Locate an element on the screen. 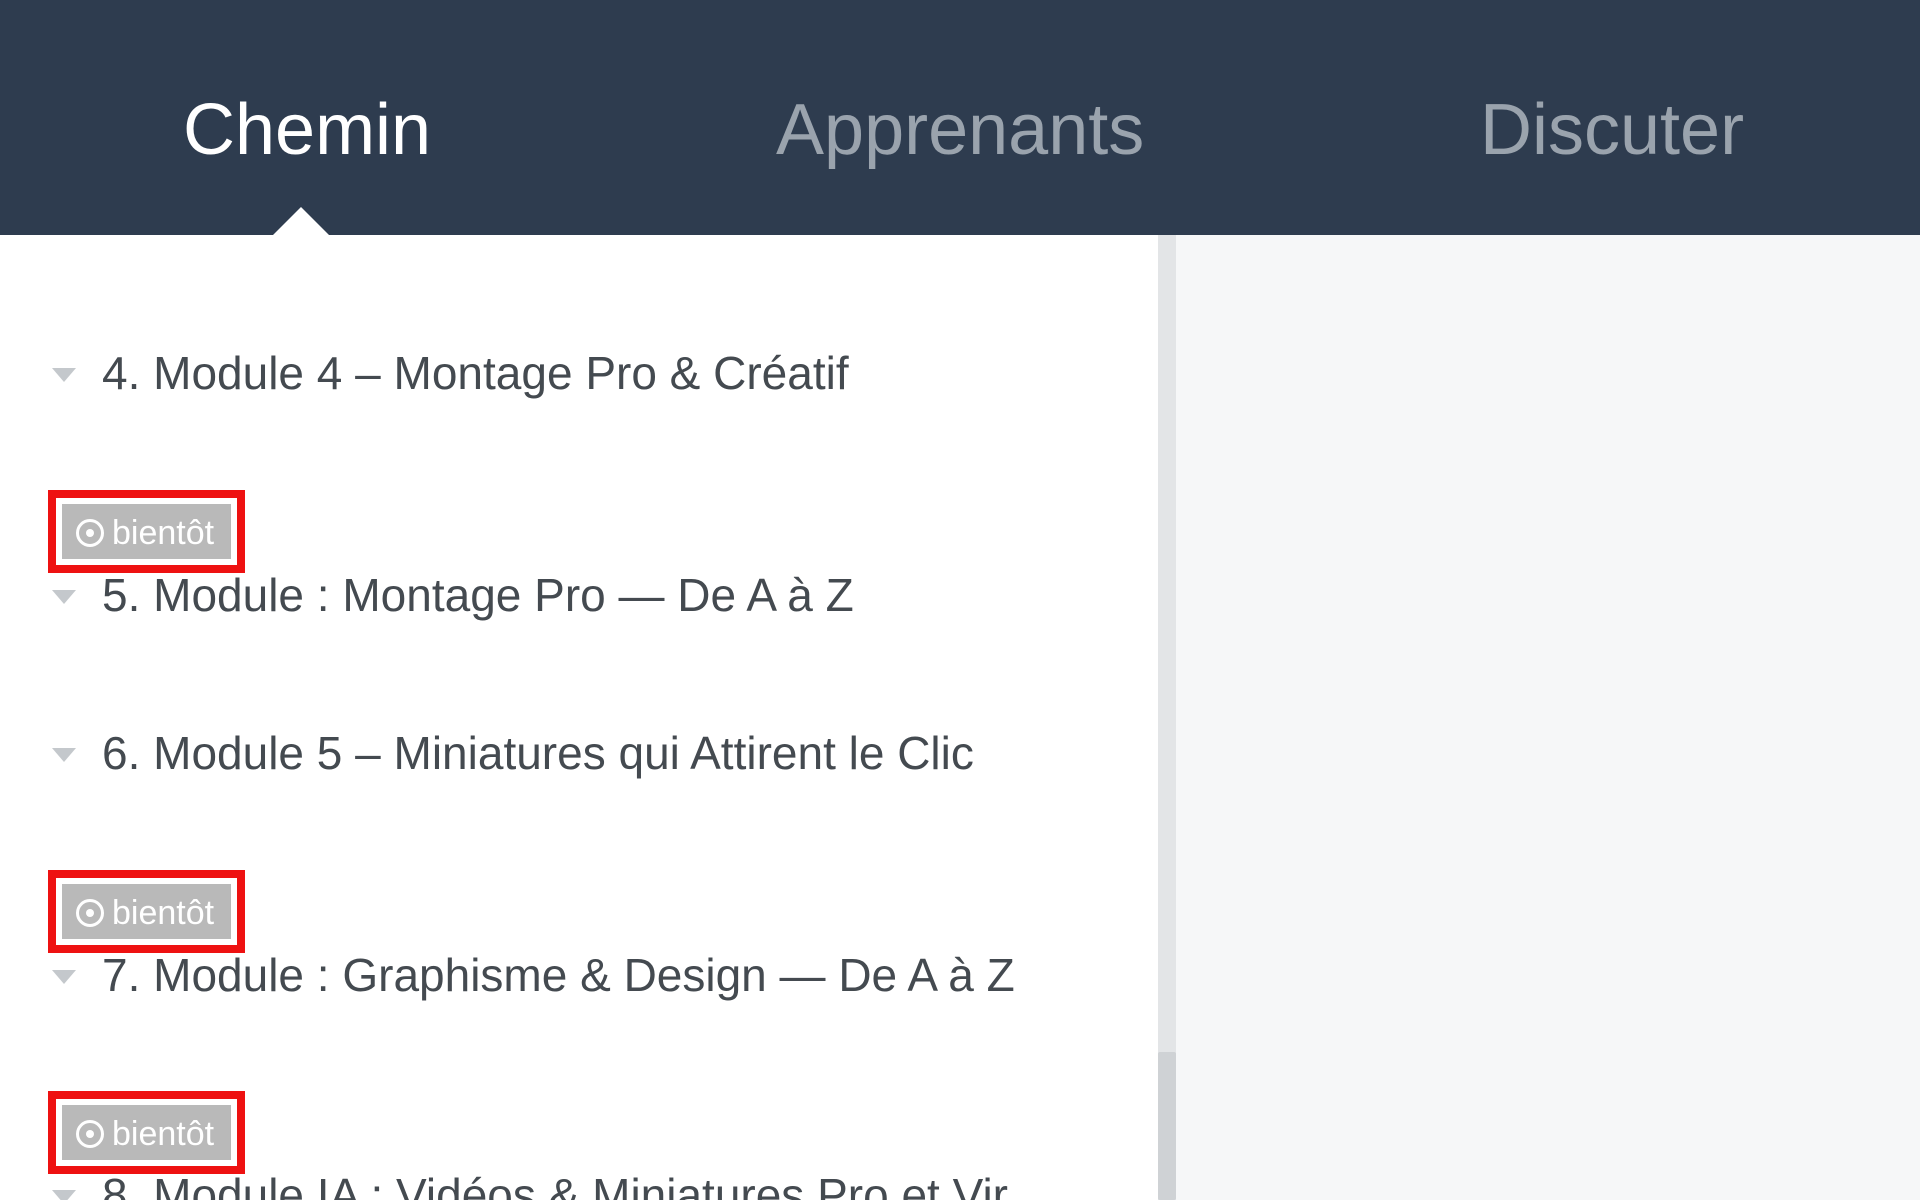  module-title: 4. Module 4 – Montage Pro & Créatif is located at coordinates (475, 373).